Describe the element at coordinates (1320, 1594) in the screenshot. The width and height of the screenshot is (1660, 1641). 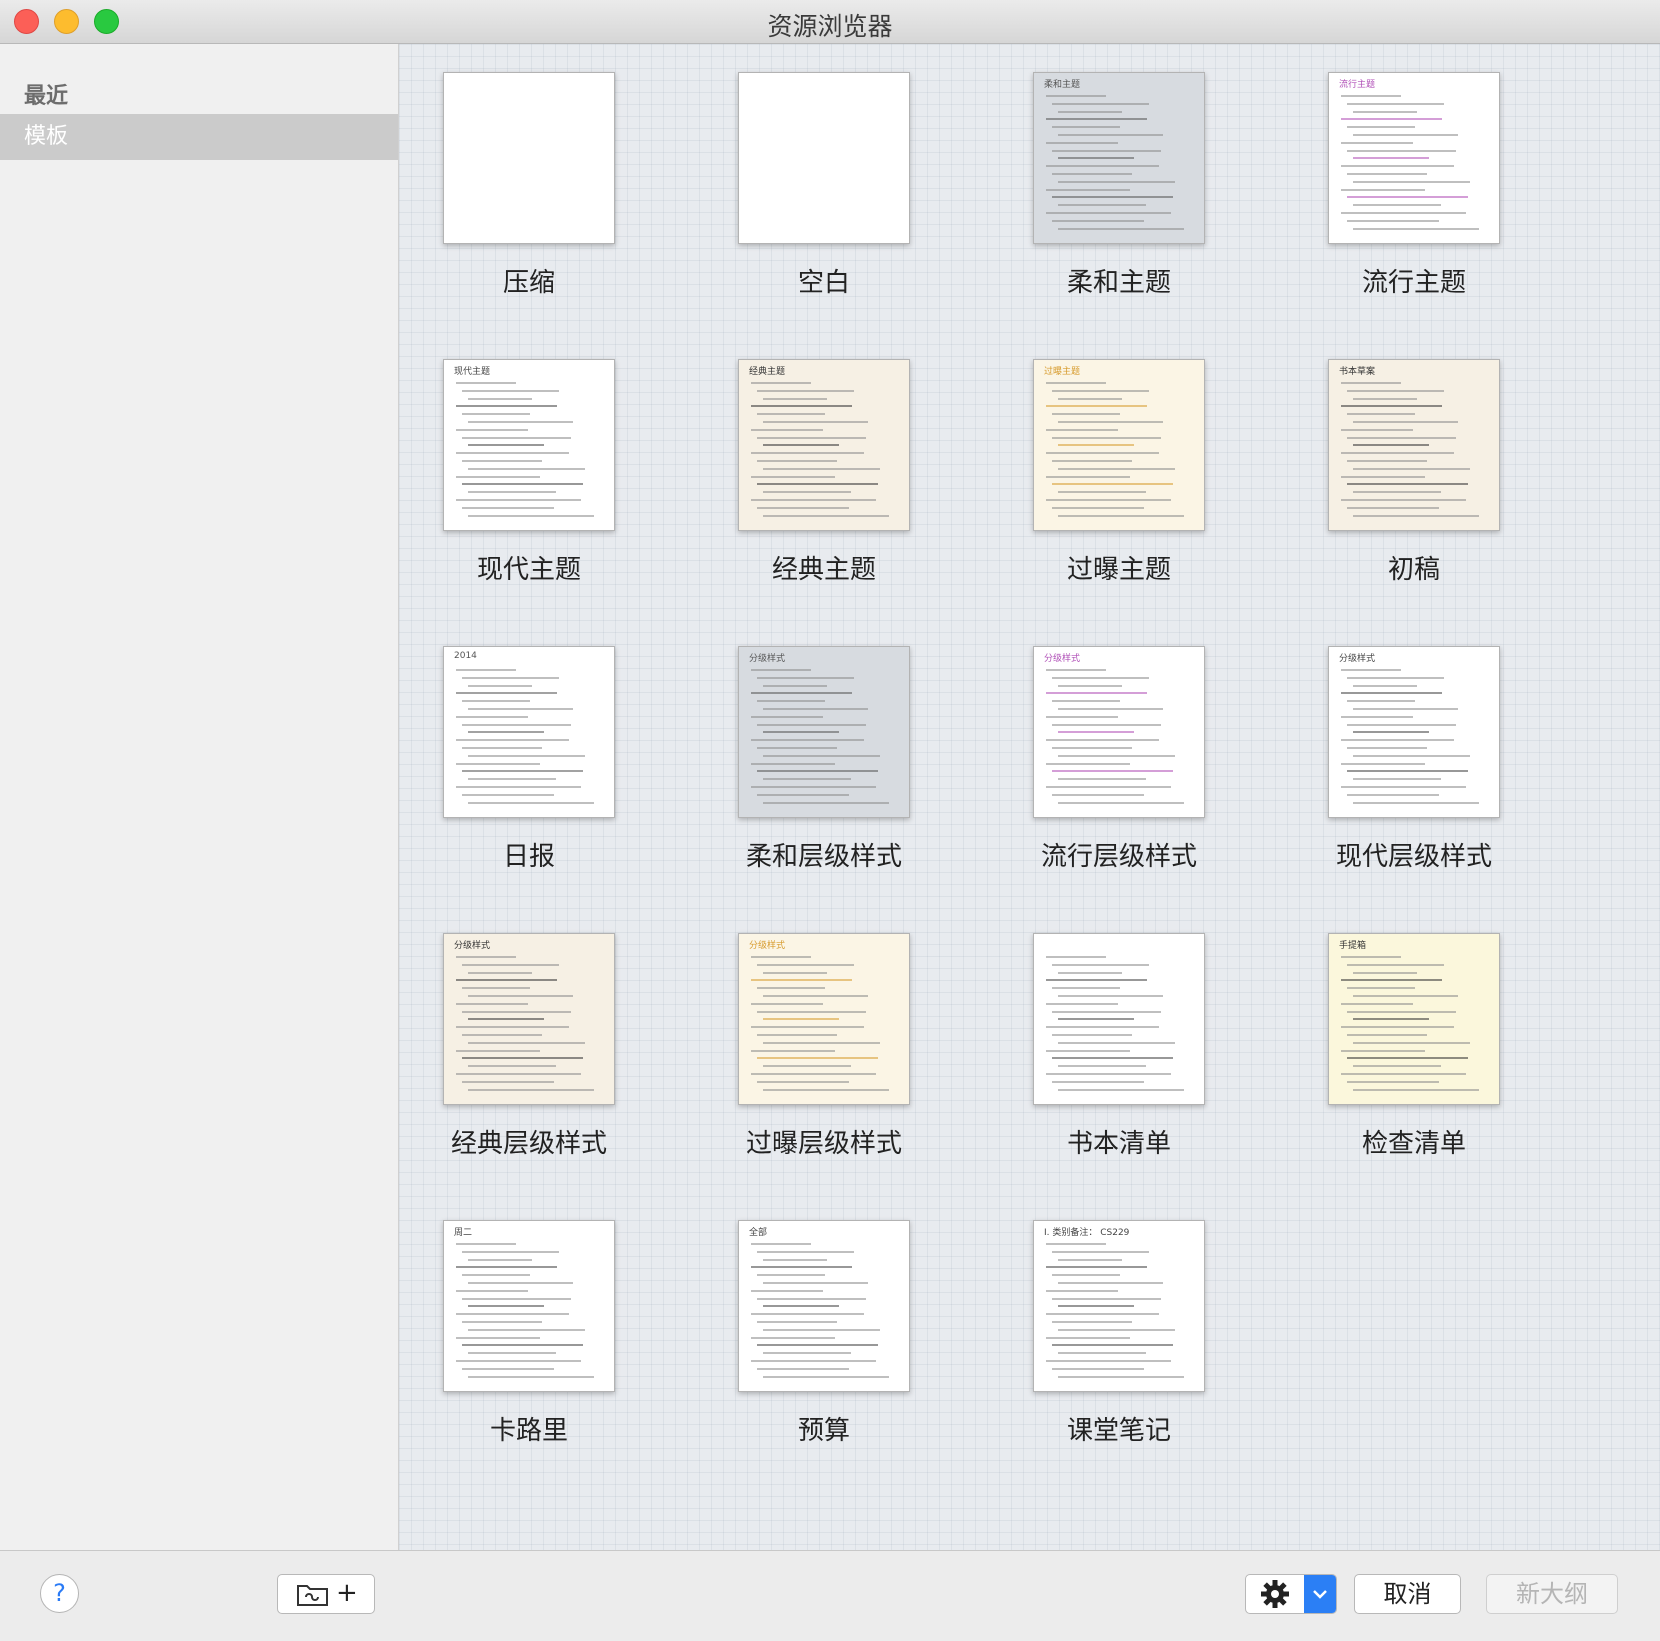
I see `chevron-down-icon` at that location.